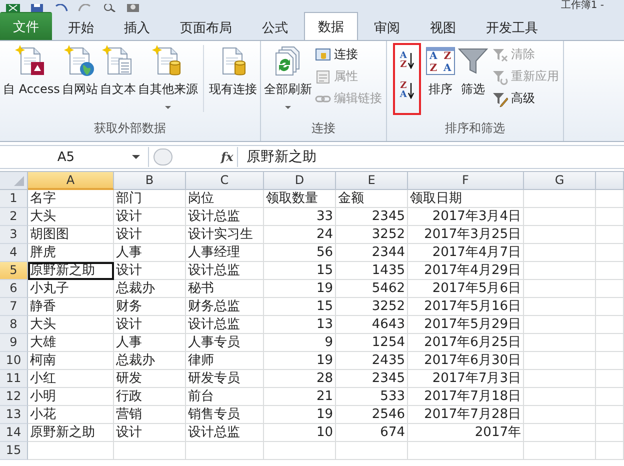 The height and width of the screenshot is (466, 624). Describe the element at coordinates (71, 235) in the screenshot. I see `table-cell: 胡图图` at that location.